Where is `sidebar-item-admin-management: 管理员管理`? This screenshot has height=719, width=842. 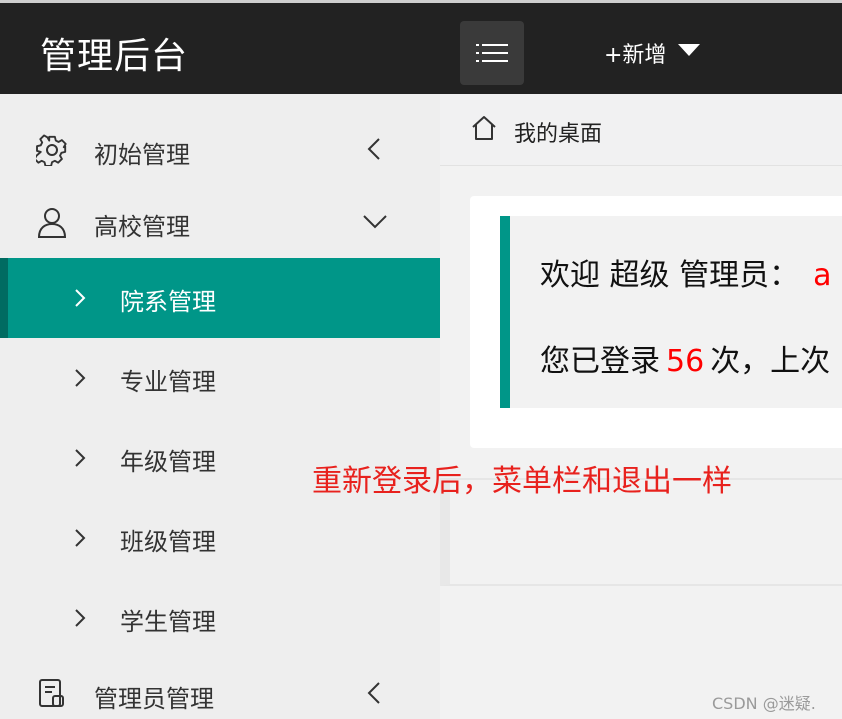 sidebar-item-admin-management: 管理员管理 is located at coordinates (220, 689).